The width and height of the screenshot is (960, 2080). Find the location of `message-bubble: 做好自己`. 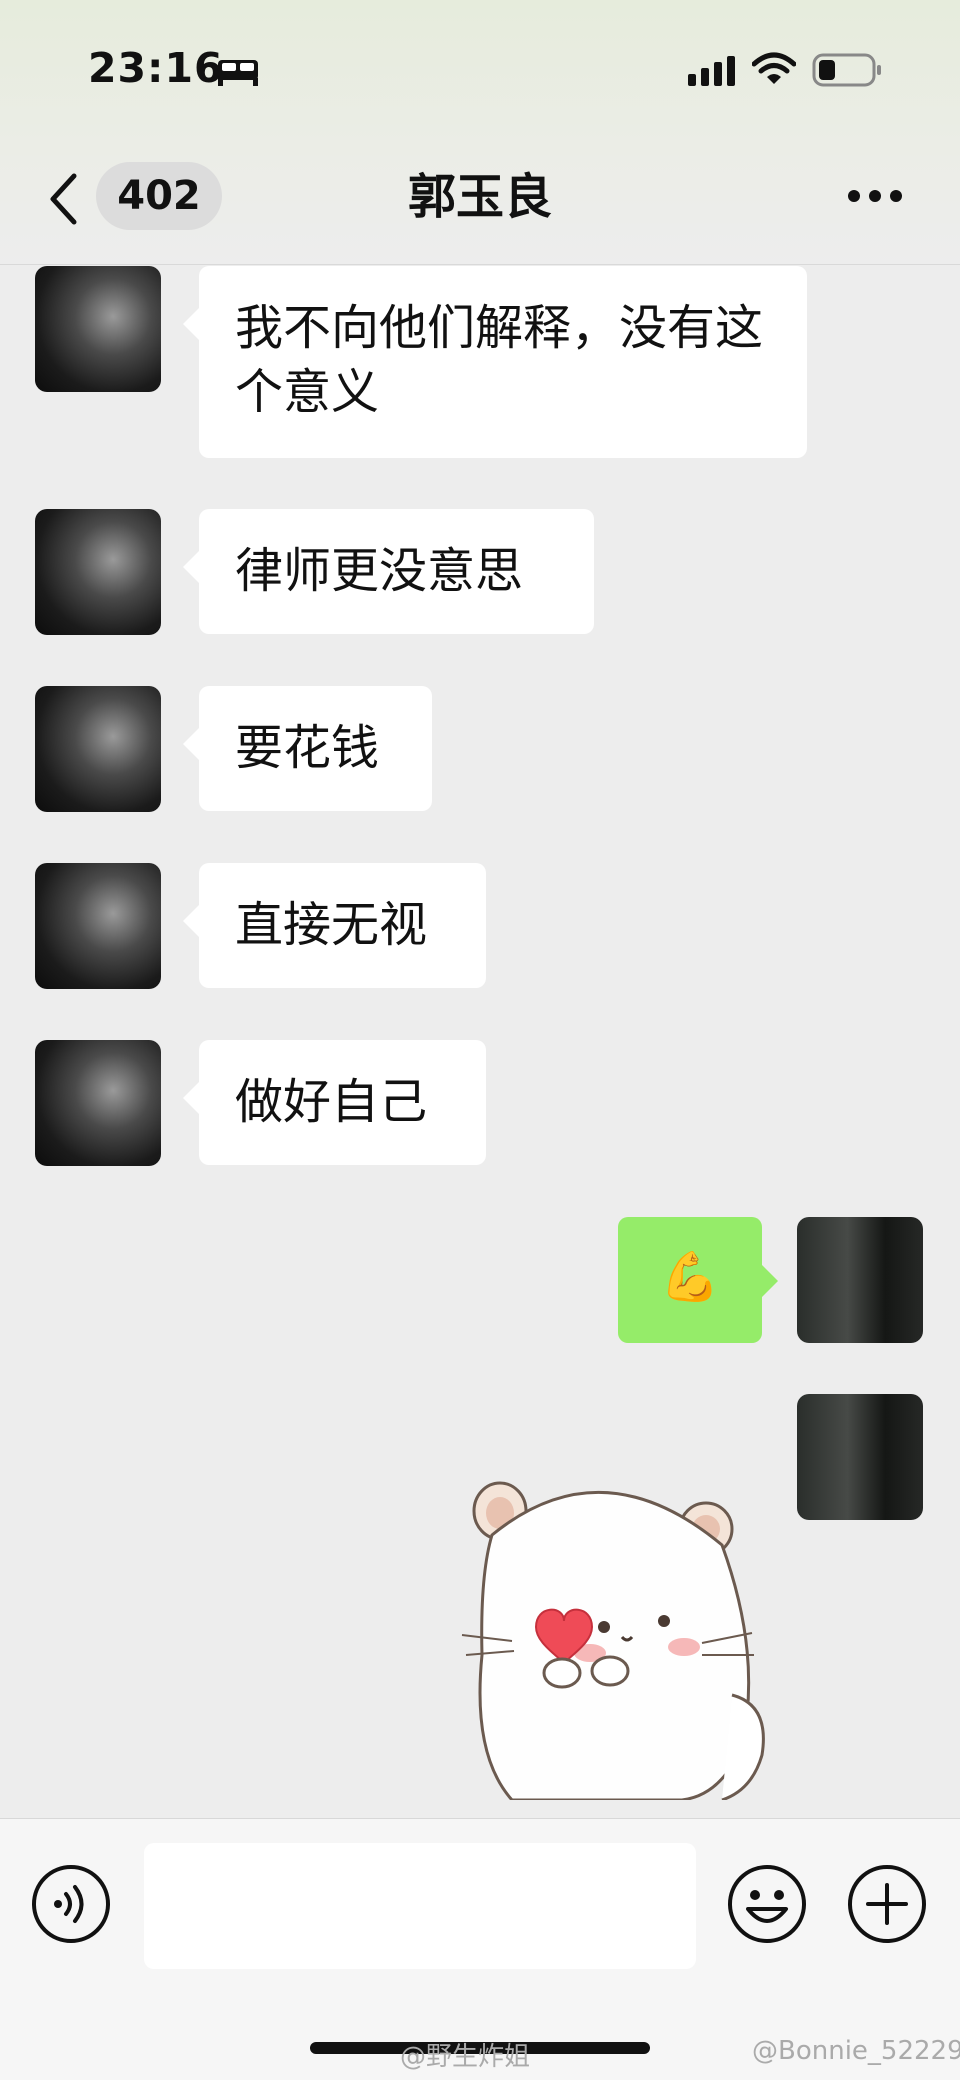

message-bubble: 做好自己 is located at coordinates (334, 1102).